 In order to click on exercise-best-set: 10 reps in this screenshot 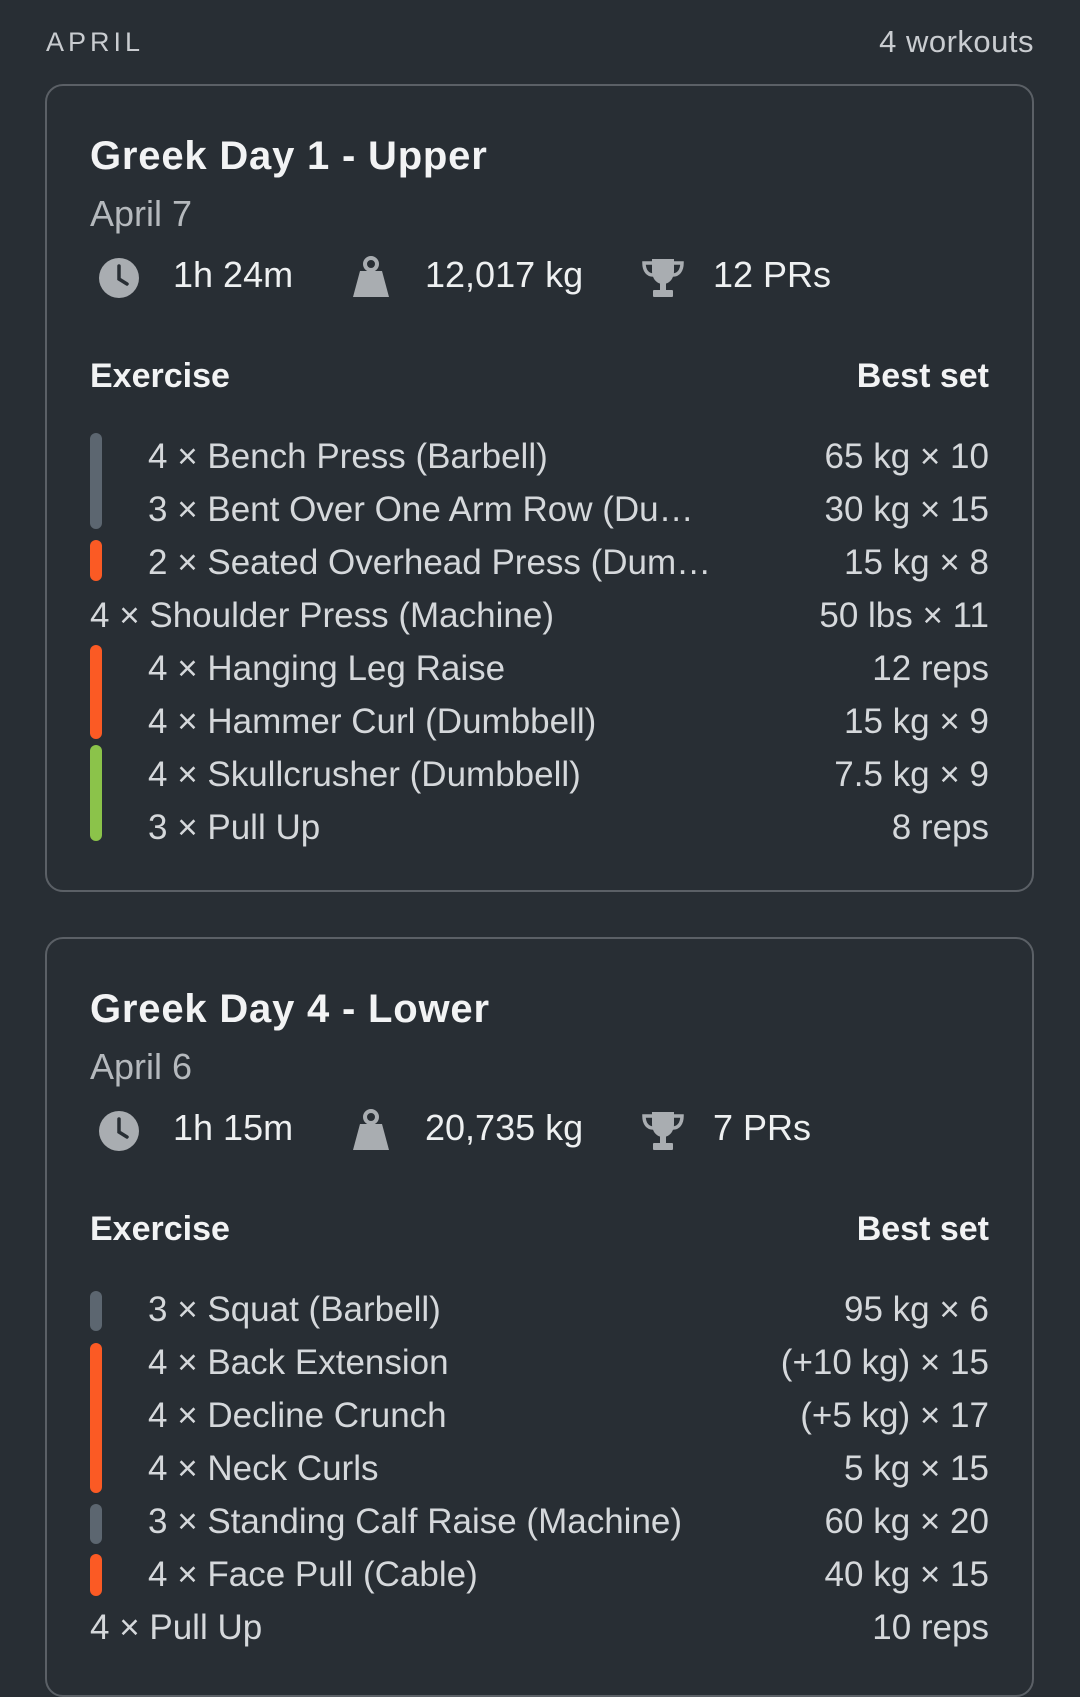, I will do `click(930, 1627)`.